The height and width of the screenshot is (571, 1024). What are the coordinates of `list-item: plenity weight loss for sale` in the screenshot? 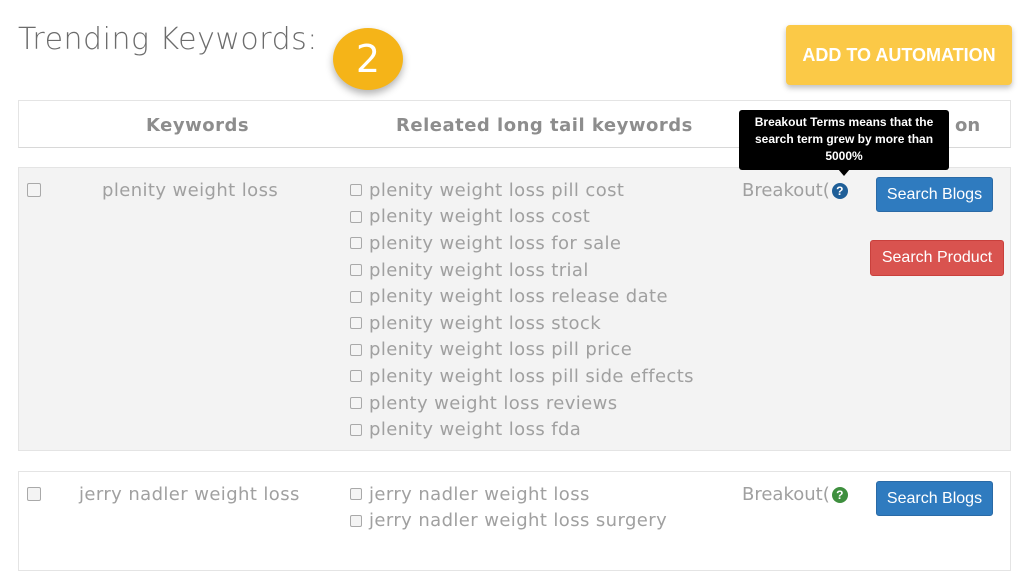 It's located at (522, 243).